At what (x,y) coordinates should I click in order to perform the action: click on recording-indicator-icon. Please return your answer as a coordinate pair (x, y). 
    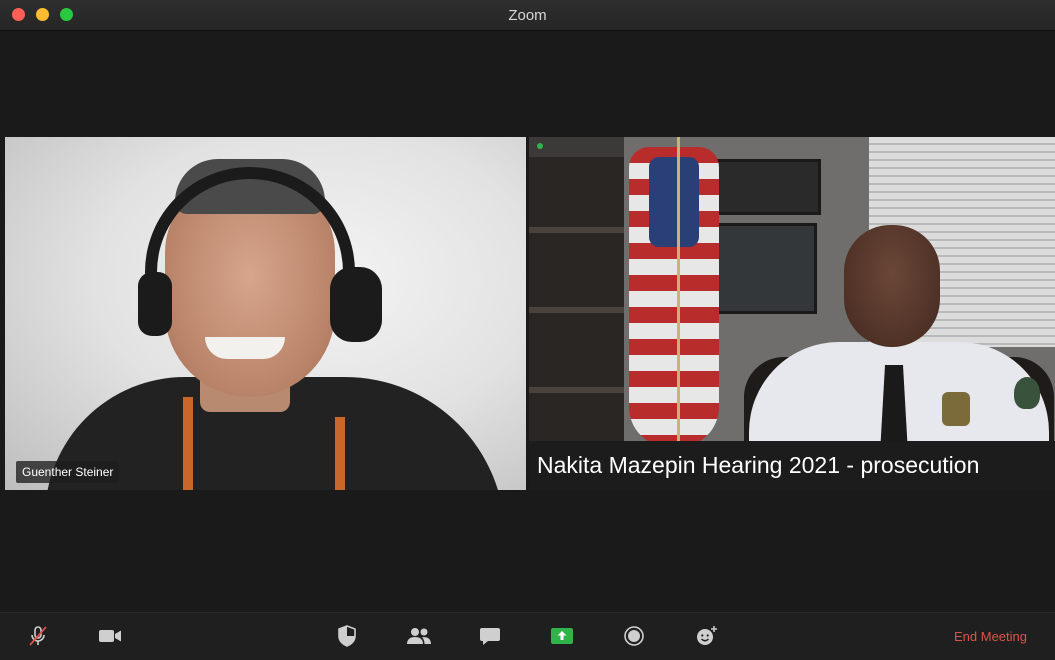
    Looking at the image, I should click on (540, 146).